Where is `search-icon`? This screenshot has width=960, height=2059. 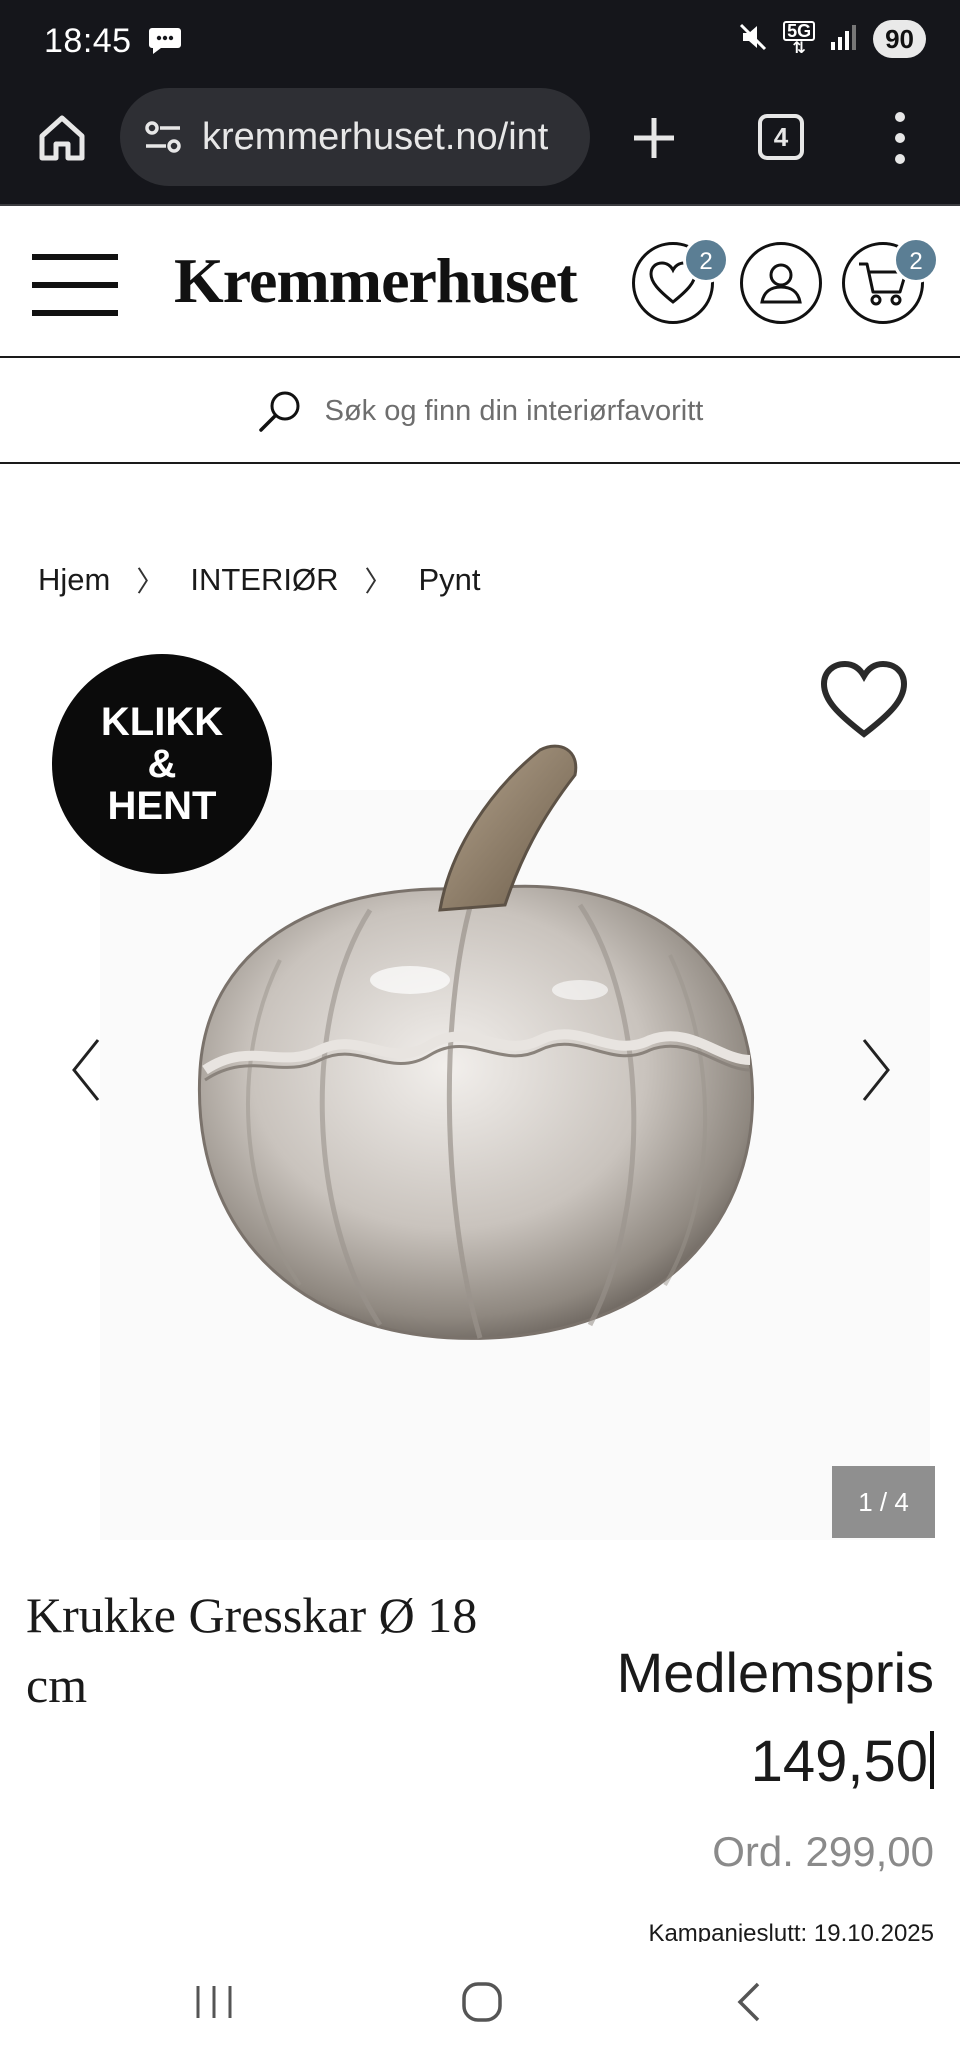
search-icon is located at coordinates (279, 411).